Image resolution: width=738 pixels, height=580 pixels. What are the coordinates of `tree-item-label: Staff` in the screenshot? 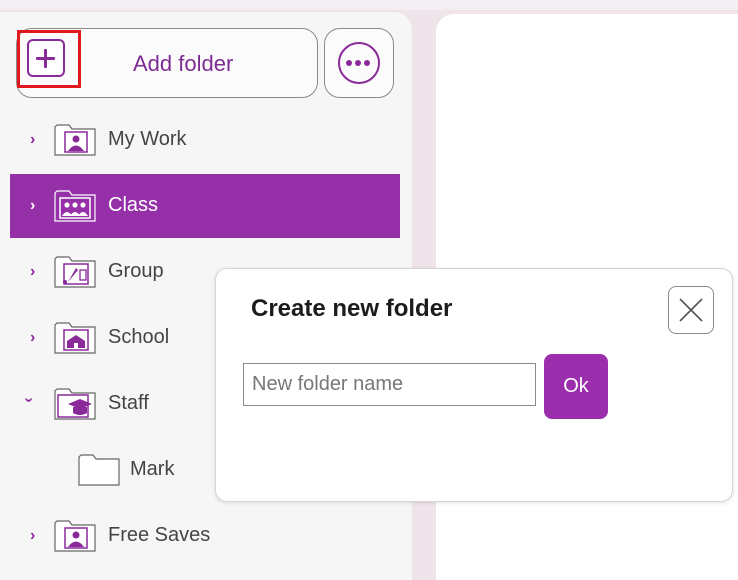 It's located at (128, 403).